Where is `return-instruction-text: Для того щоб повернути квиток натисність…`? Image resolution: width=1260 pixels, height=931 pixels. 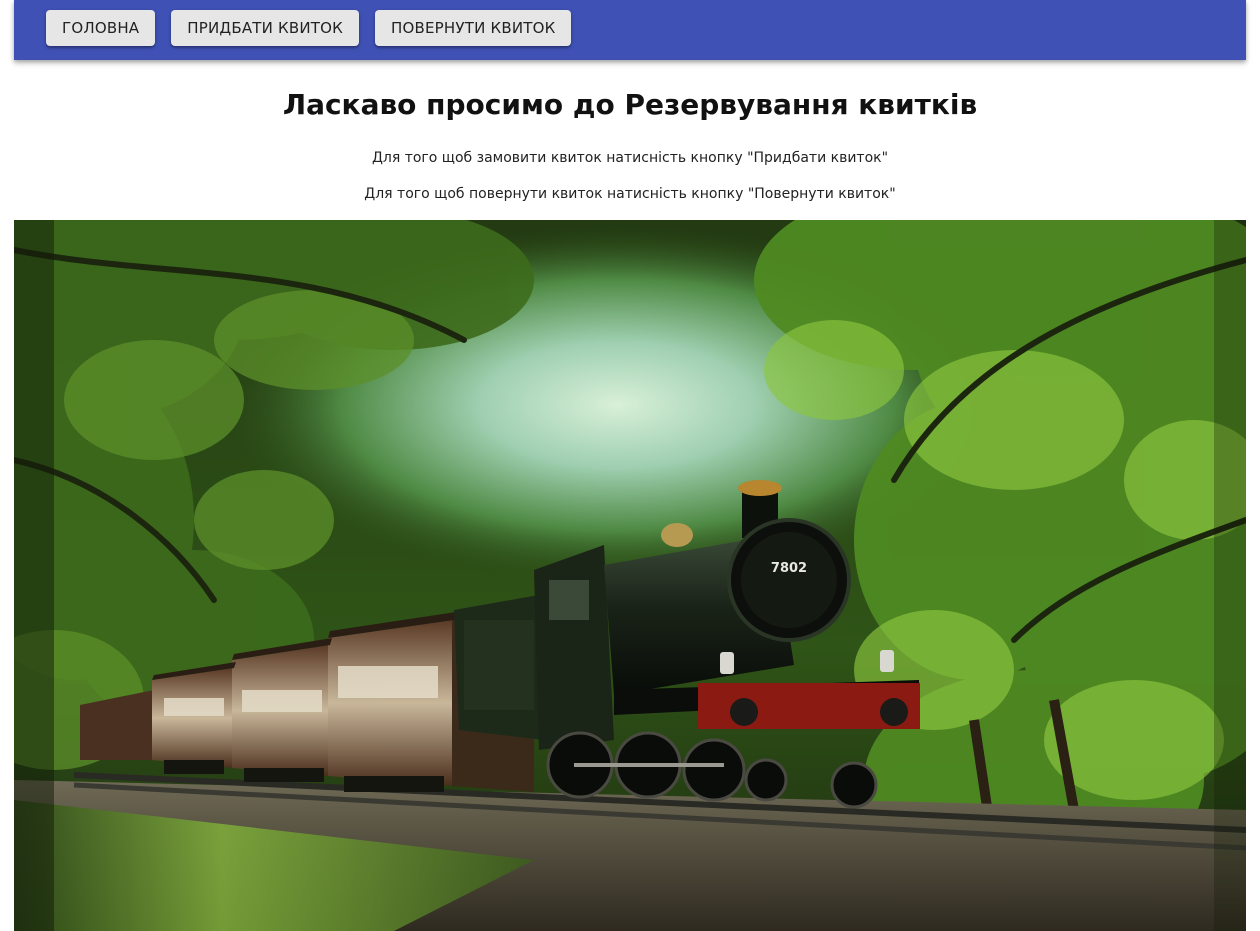 return-instruction-text: Для того щоб повернути квиток натисність… is located at coordinates (630, 194).